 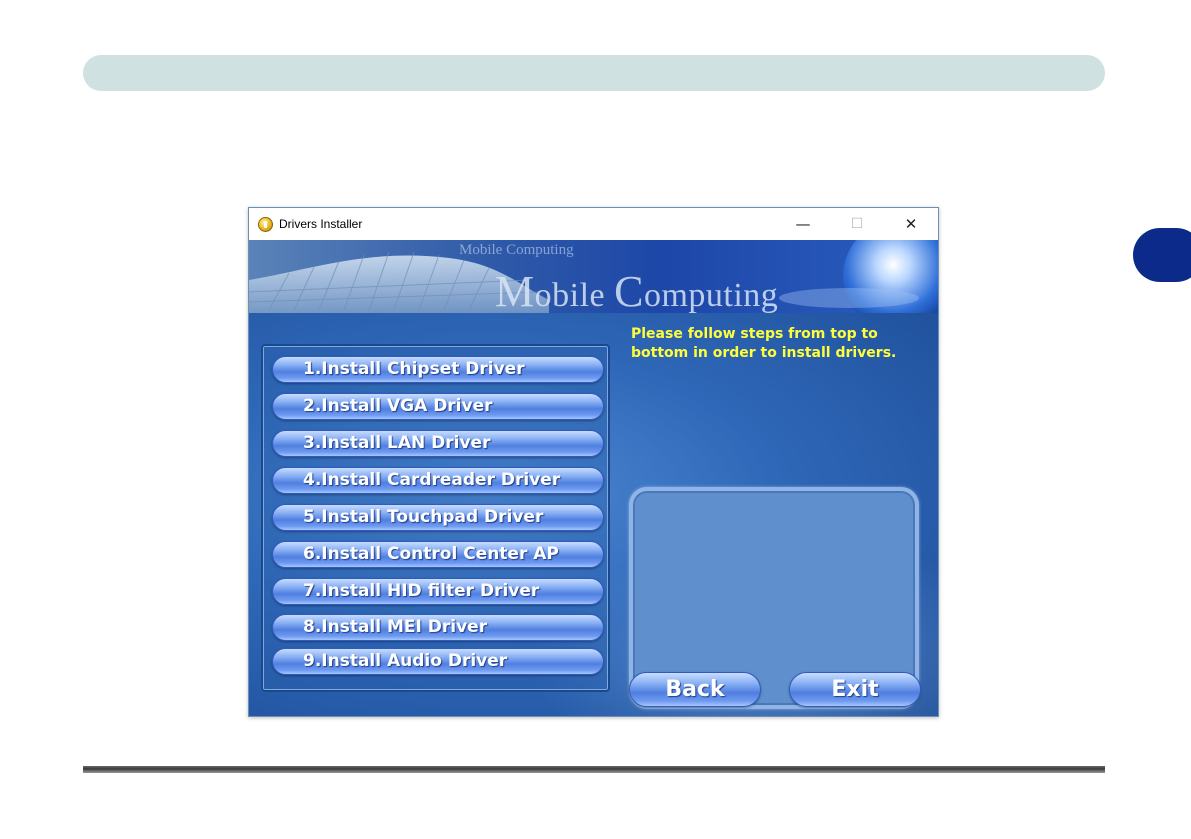 What do you see at coordinates (855, 689) in the screenshot?
I see `exit-button: Exit` at bounding box center [855, 689].